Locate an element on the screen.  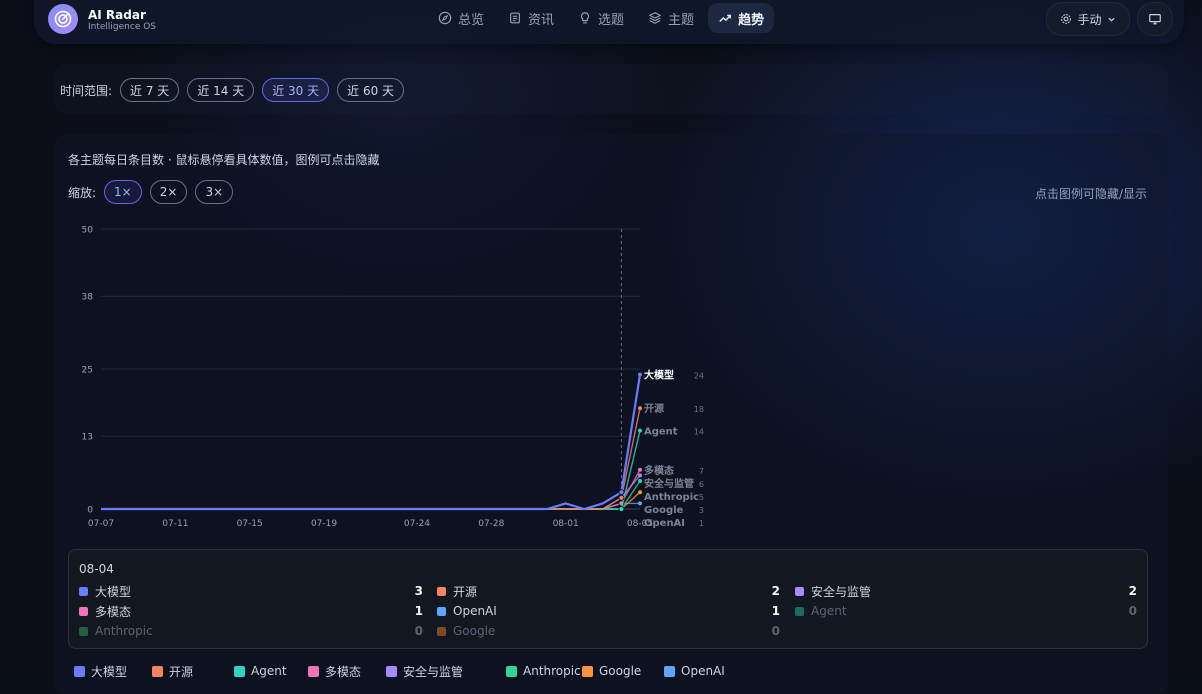
x-tick-label: 08-01 is located at coordinates (566, 524).